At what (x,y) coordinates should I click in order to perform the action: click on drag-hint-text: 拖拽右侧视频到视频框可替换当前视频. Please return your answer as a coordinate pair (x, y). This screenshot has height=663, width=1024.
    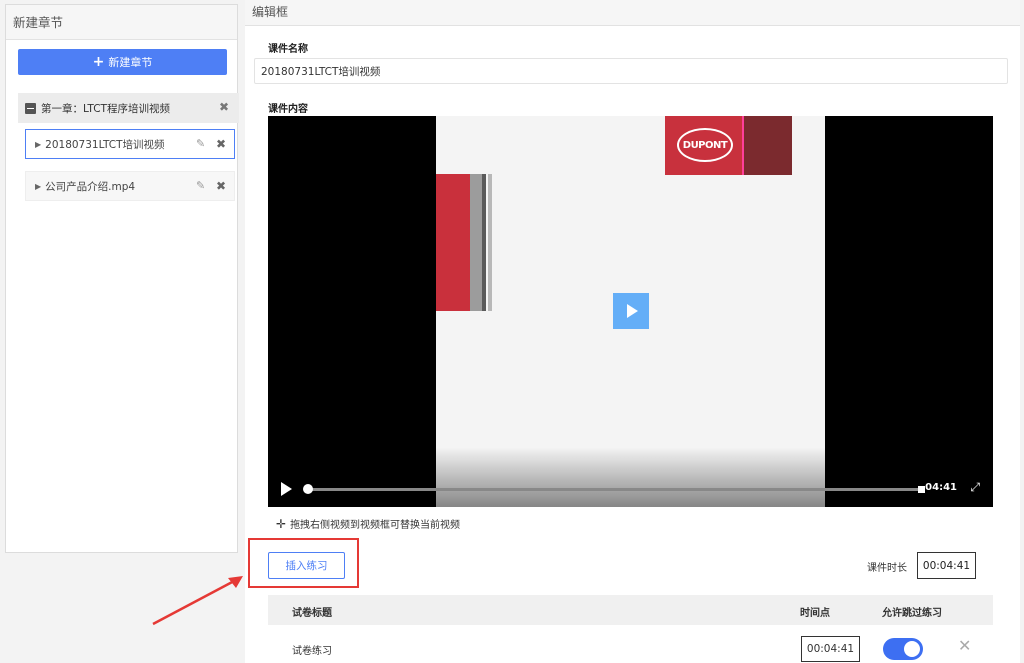
    Looking at the image, I should click on (375, 525).